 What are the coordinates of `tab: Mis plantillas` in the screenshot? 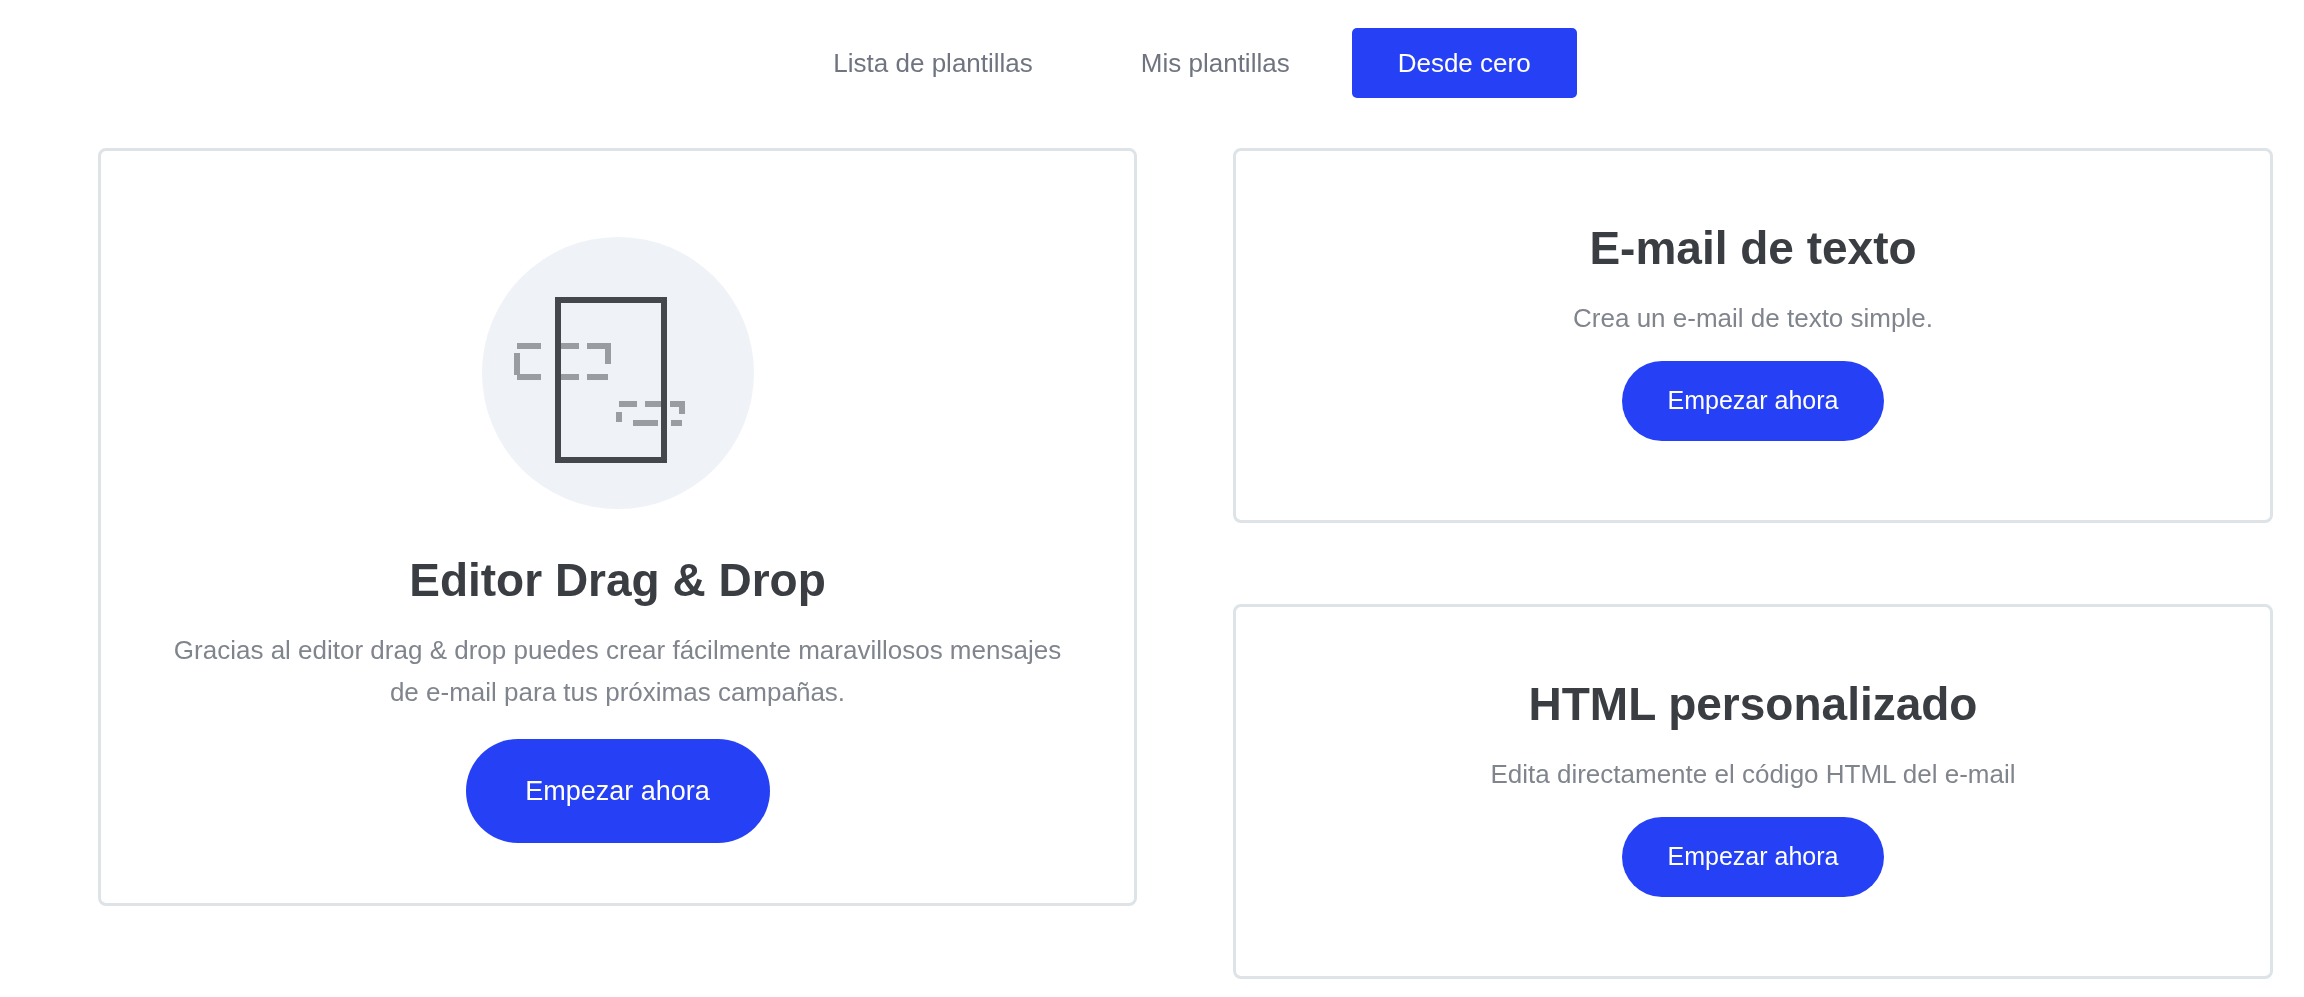 It's located at (1215, 63).